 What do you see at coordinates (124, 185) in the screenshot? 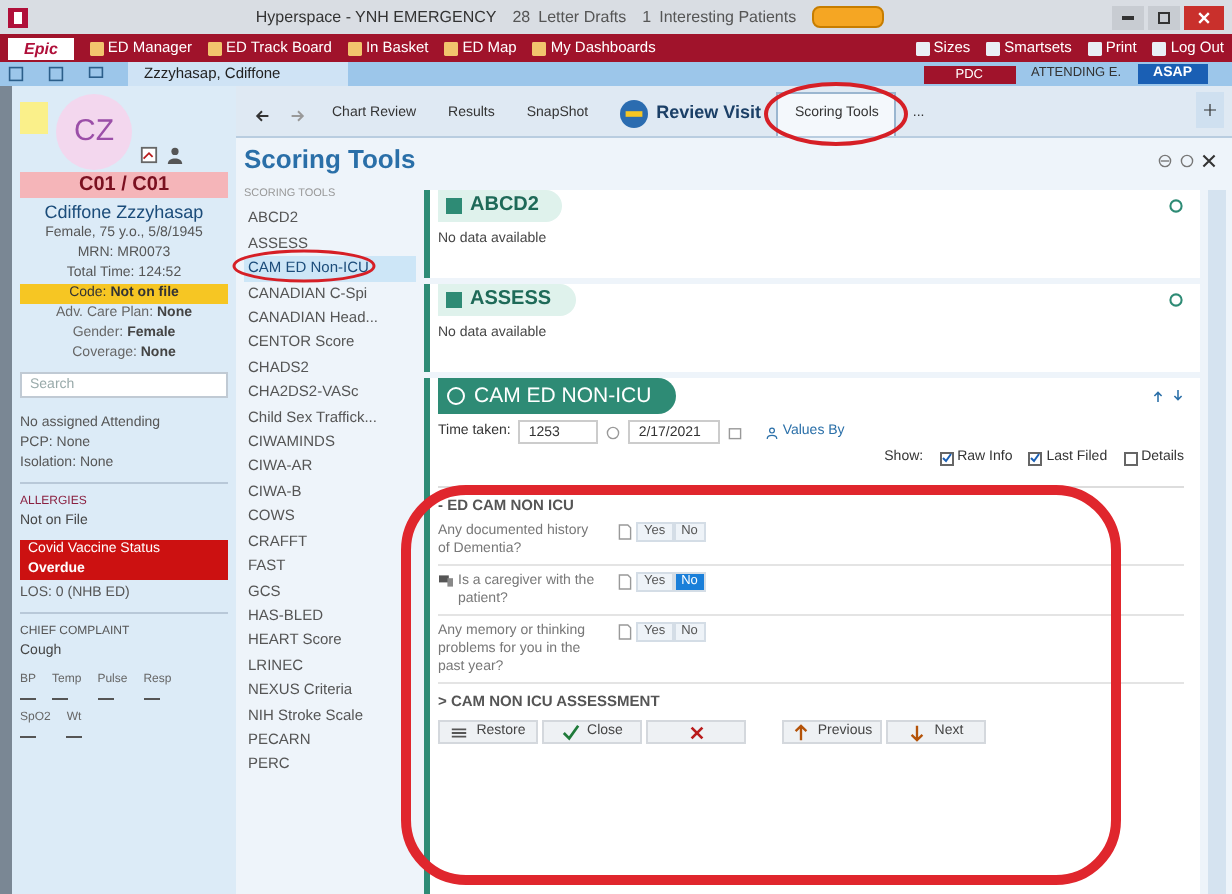
I see `bed-banner: C01 / C01` at bounding box center [124, 185].